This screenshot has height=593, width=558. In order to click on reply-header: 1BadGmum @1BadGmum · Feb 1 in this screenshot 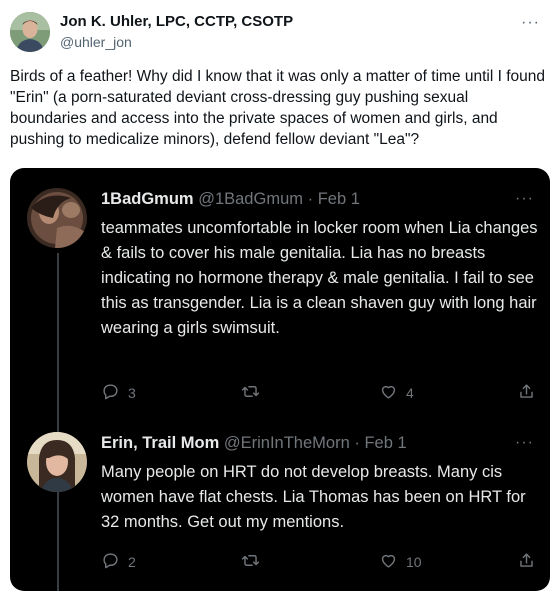, I will do `click(230, 199)`.